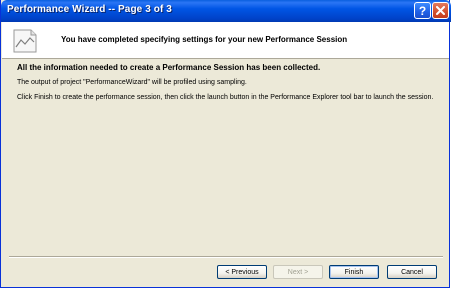  What do you see at coordinates (298, 272) in the screenshot?
I see `next-button: Next >` at bounding box center [298, 272].